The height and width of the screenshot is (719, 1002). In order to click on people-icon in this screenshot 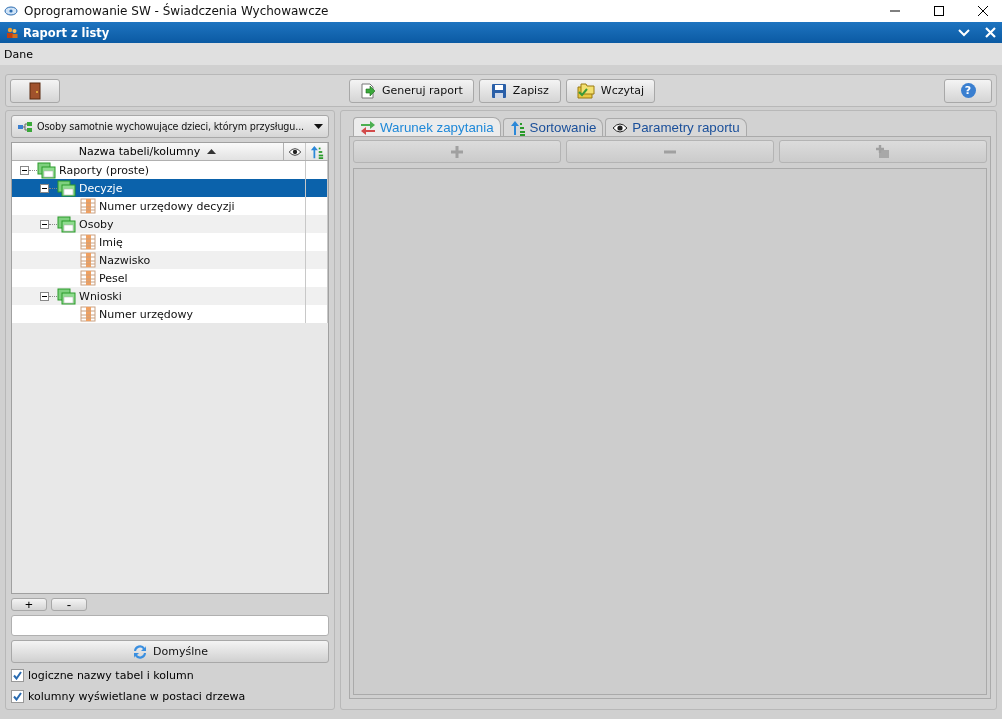, I will do `click(12, 32)`.